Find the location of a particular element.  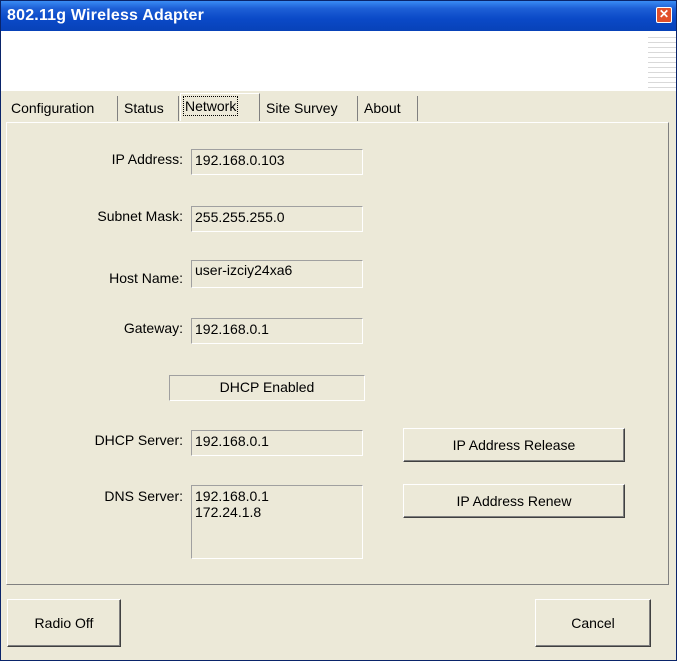

dhcp-status-box: DHCP Enabled is located at coordinates (267, 388).